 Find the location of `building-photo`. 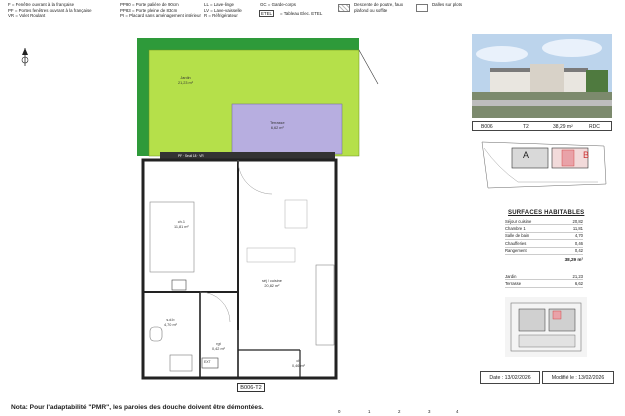

building-photo is located at coordinates (542, 76).